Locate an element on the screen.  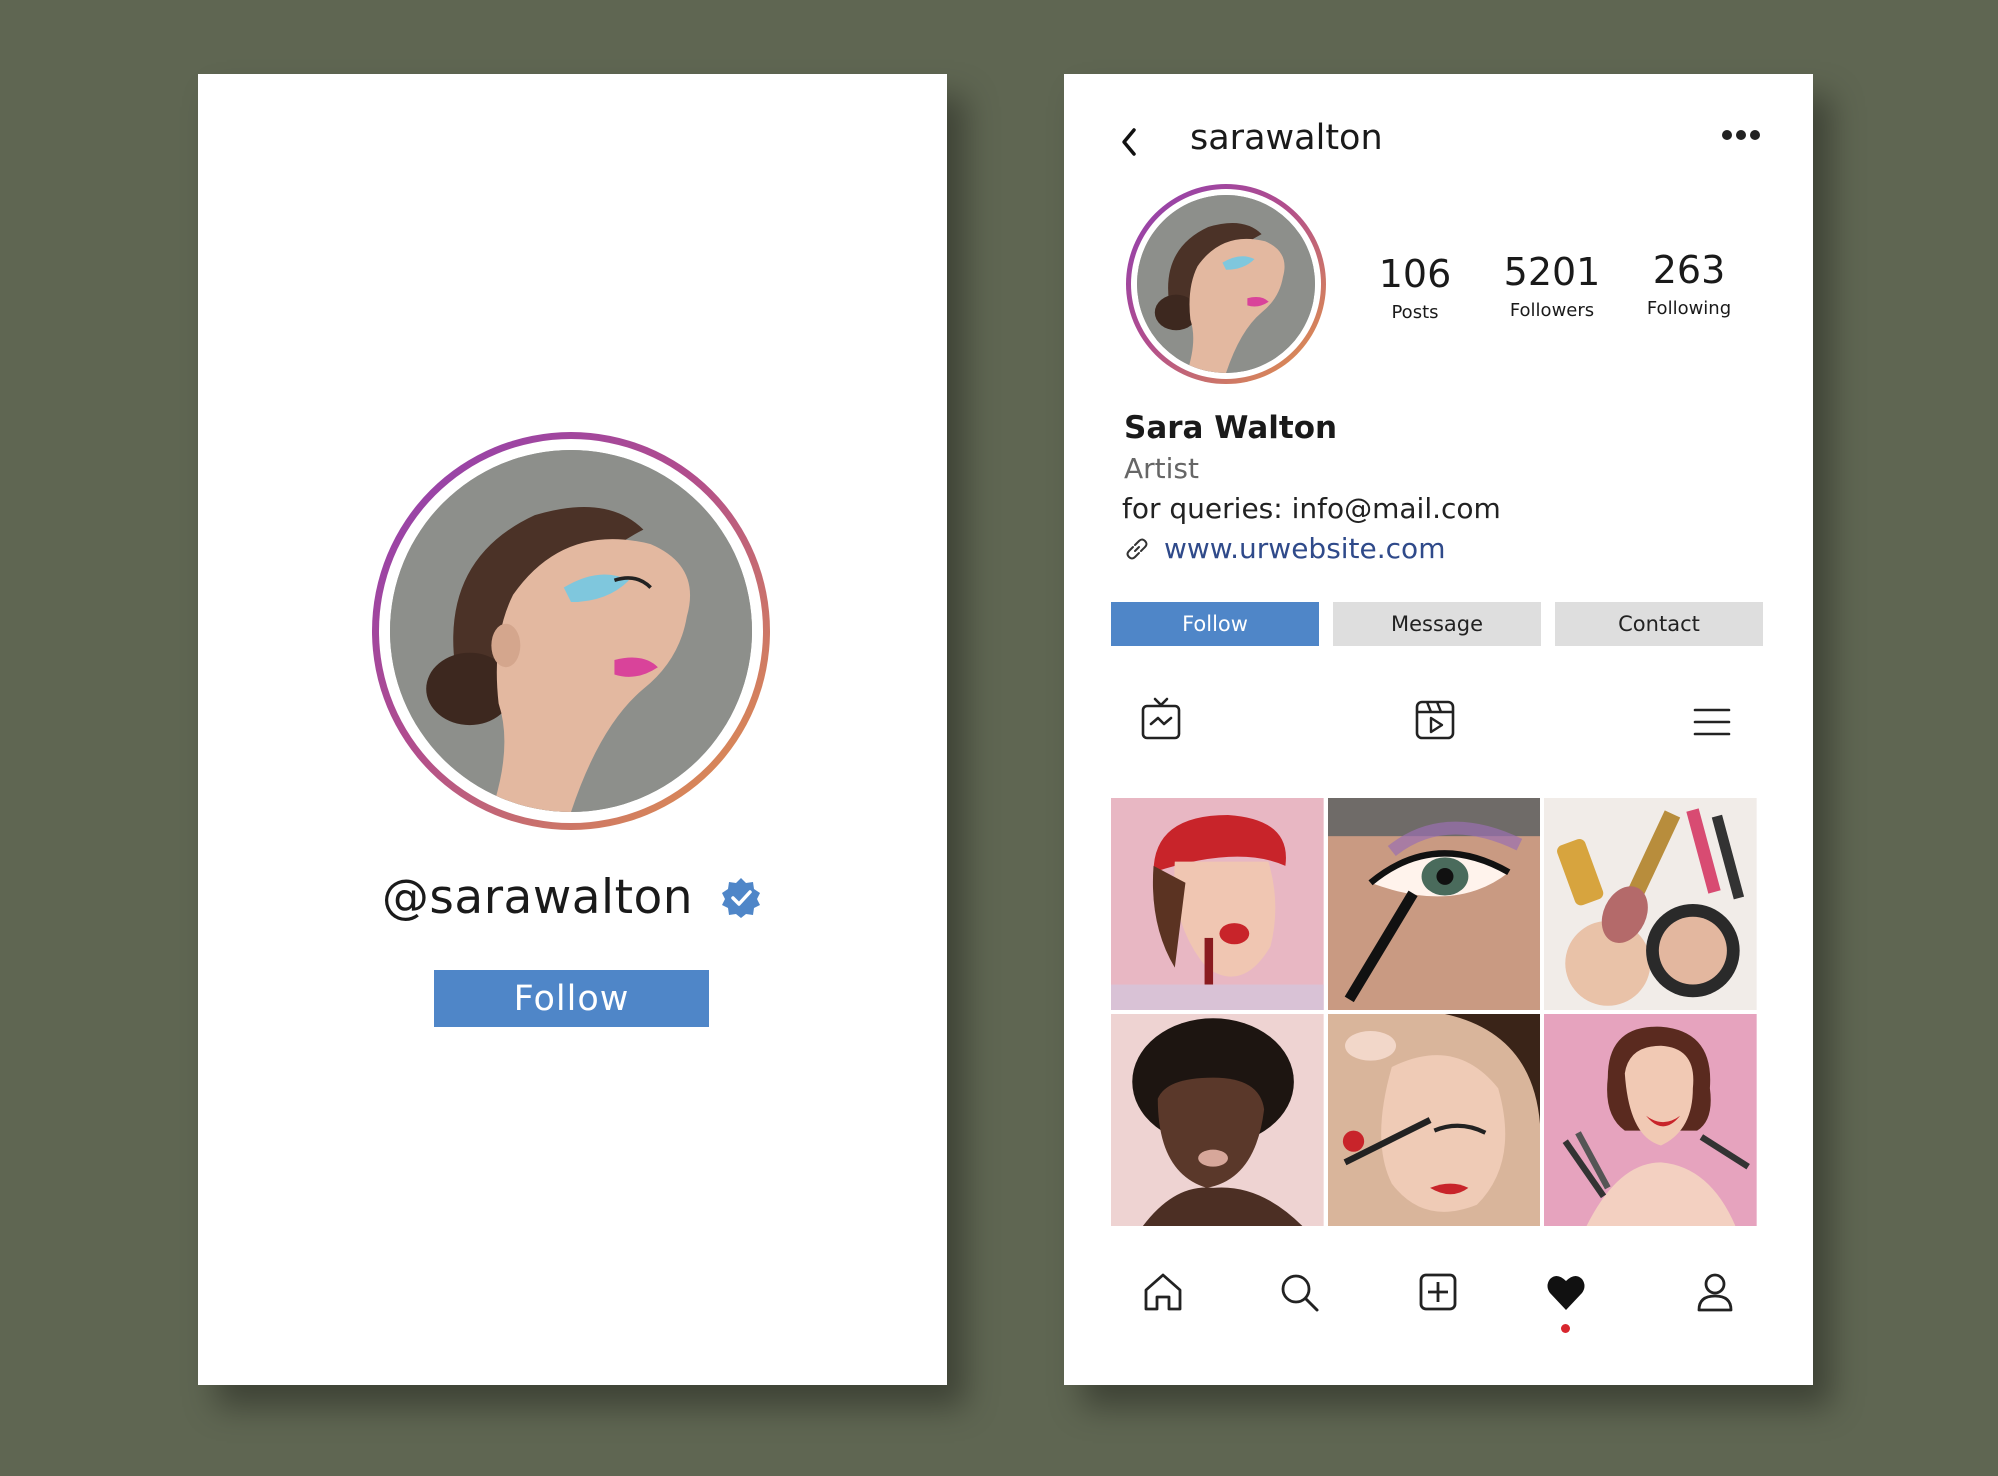
stat-posts: 106 Posts is located at coordinates (1415, 287).